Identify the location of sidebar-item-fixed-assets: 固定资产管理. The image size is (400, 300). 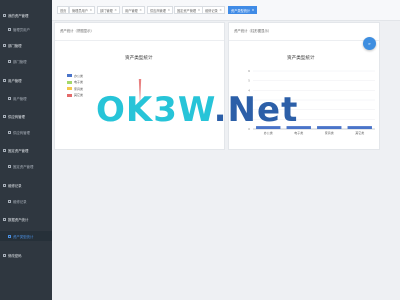
(26, 150).